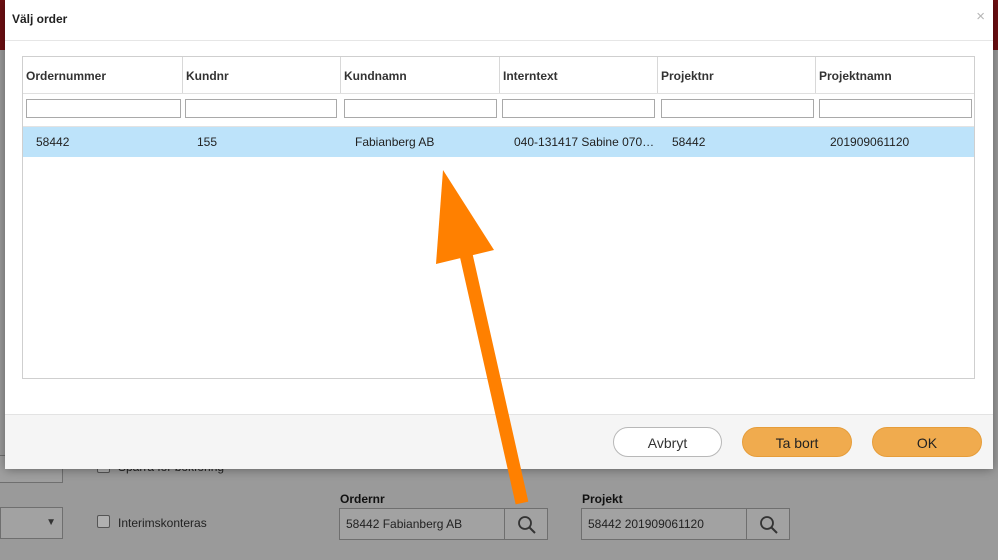 The width and height of the screenshot is (998, 560). Describe the element at coordinates (870, 142) in the screenshot. I see `cell-projektnamn: 201909061120` at that location.